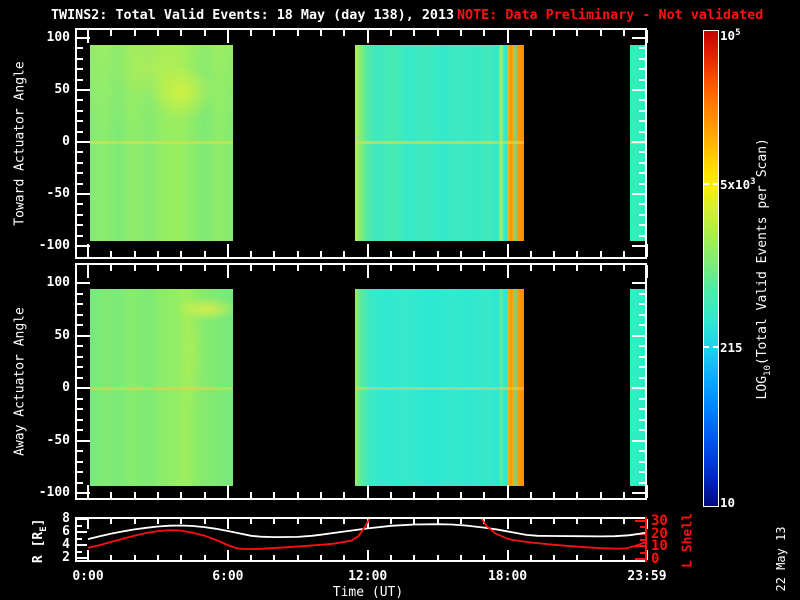 The height and width of the screenshot is (600, 800). What do you see at coordinates (66, 141) in the screenshot?
I see `y-tick-label: 0` at bounding box center [66, 141].